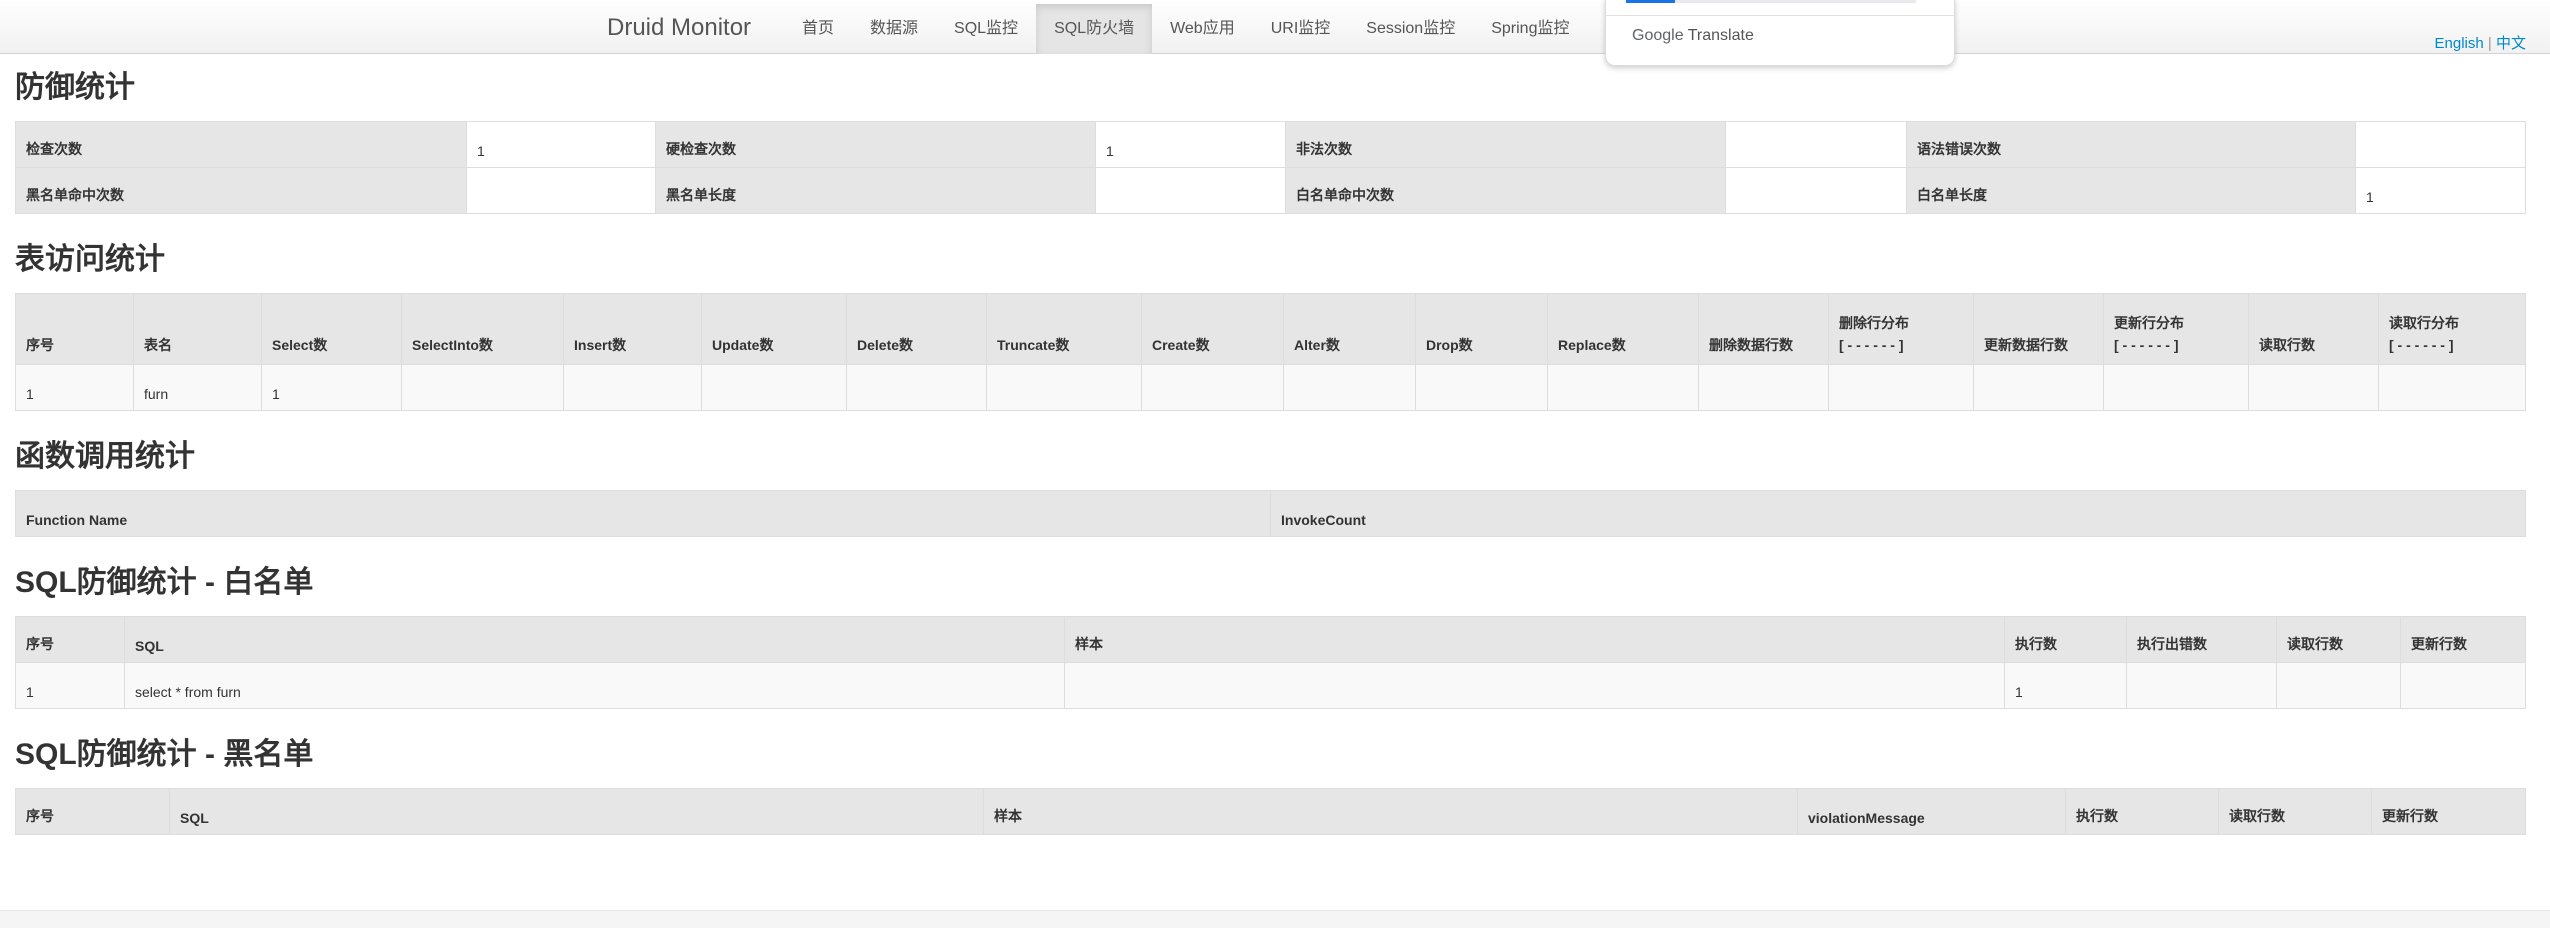 The height and width of the screenshot is (928, 2550). I want to click on google-translate-popup: Google Translate, so click(1780, 33).